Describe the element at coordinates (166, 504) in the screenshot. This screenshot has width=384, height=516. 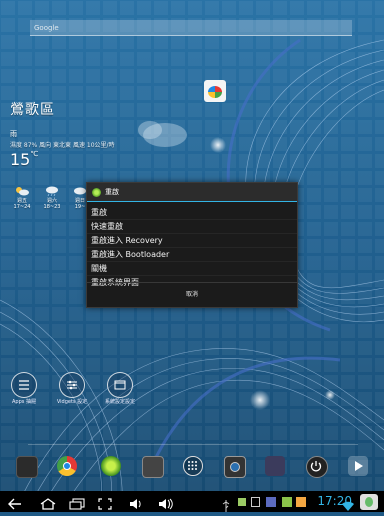
I see `volume-up-icon` at that location.